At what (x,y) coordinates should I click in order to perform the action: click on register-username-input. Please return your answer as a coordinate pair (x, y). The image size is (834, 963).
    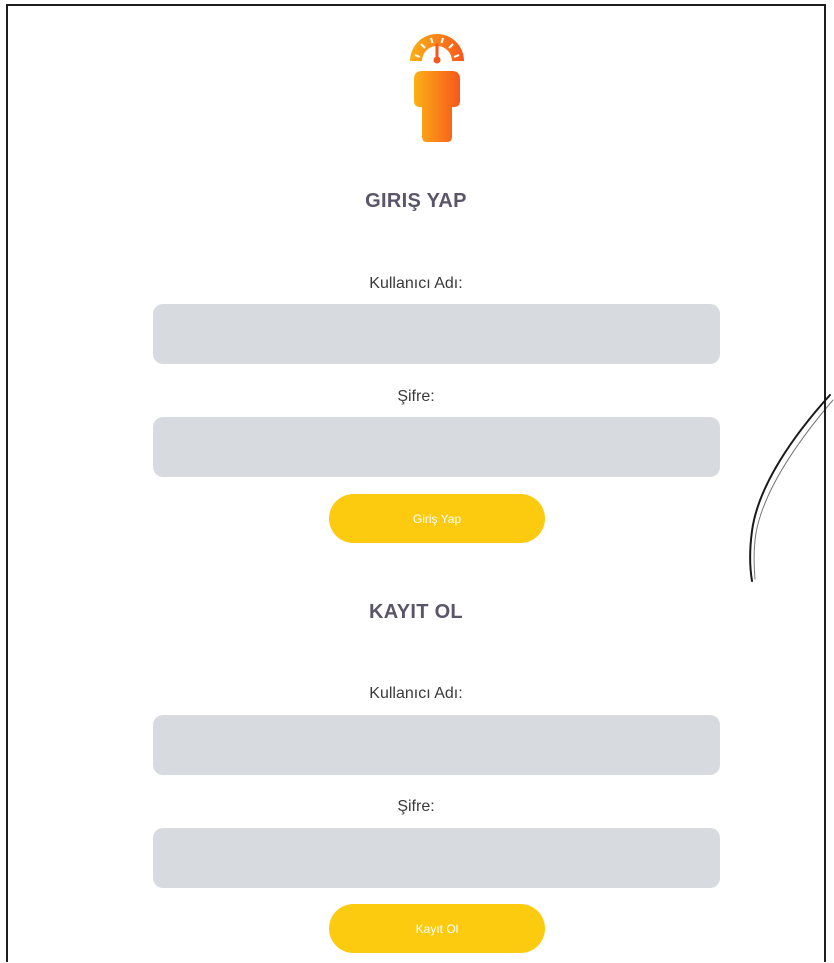
    Looking at the image, I should click on (436, 745).